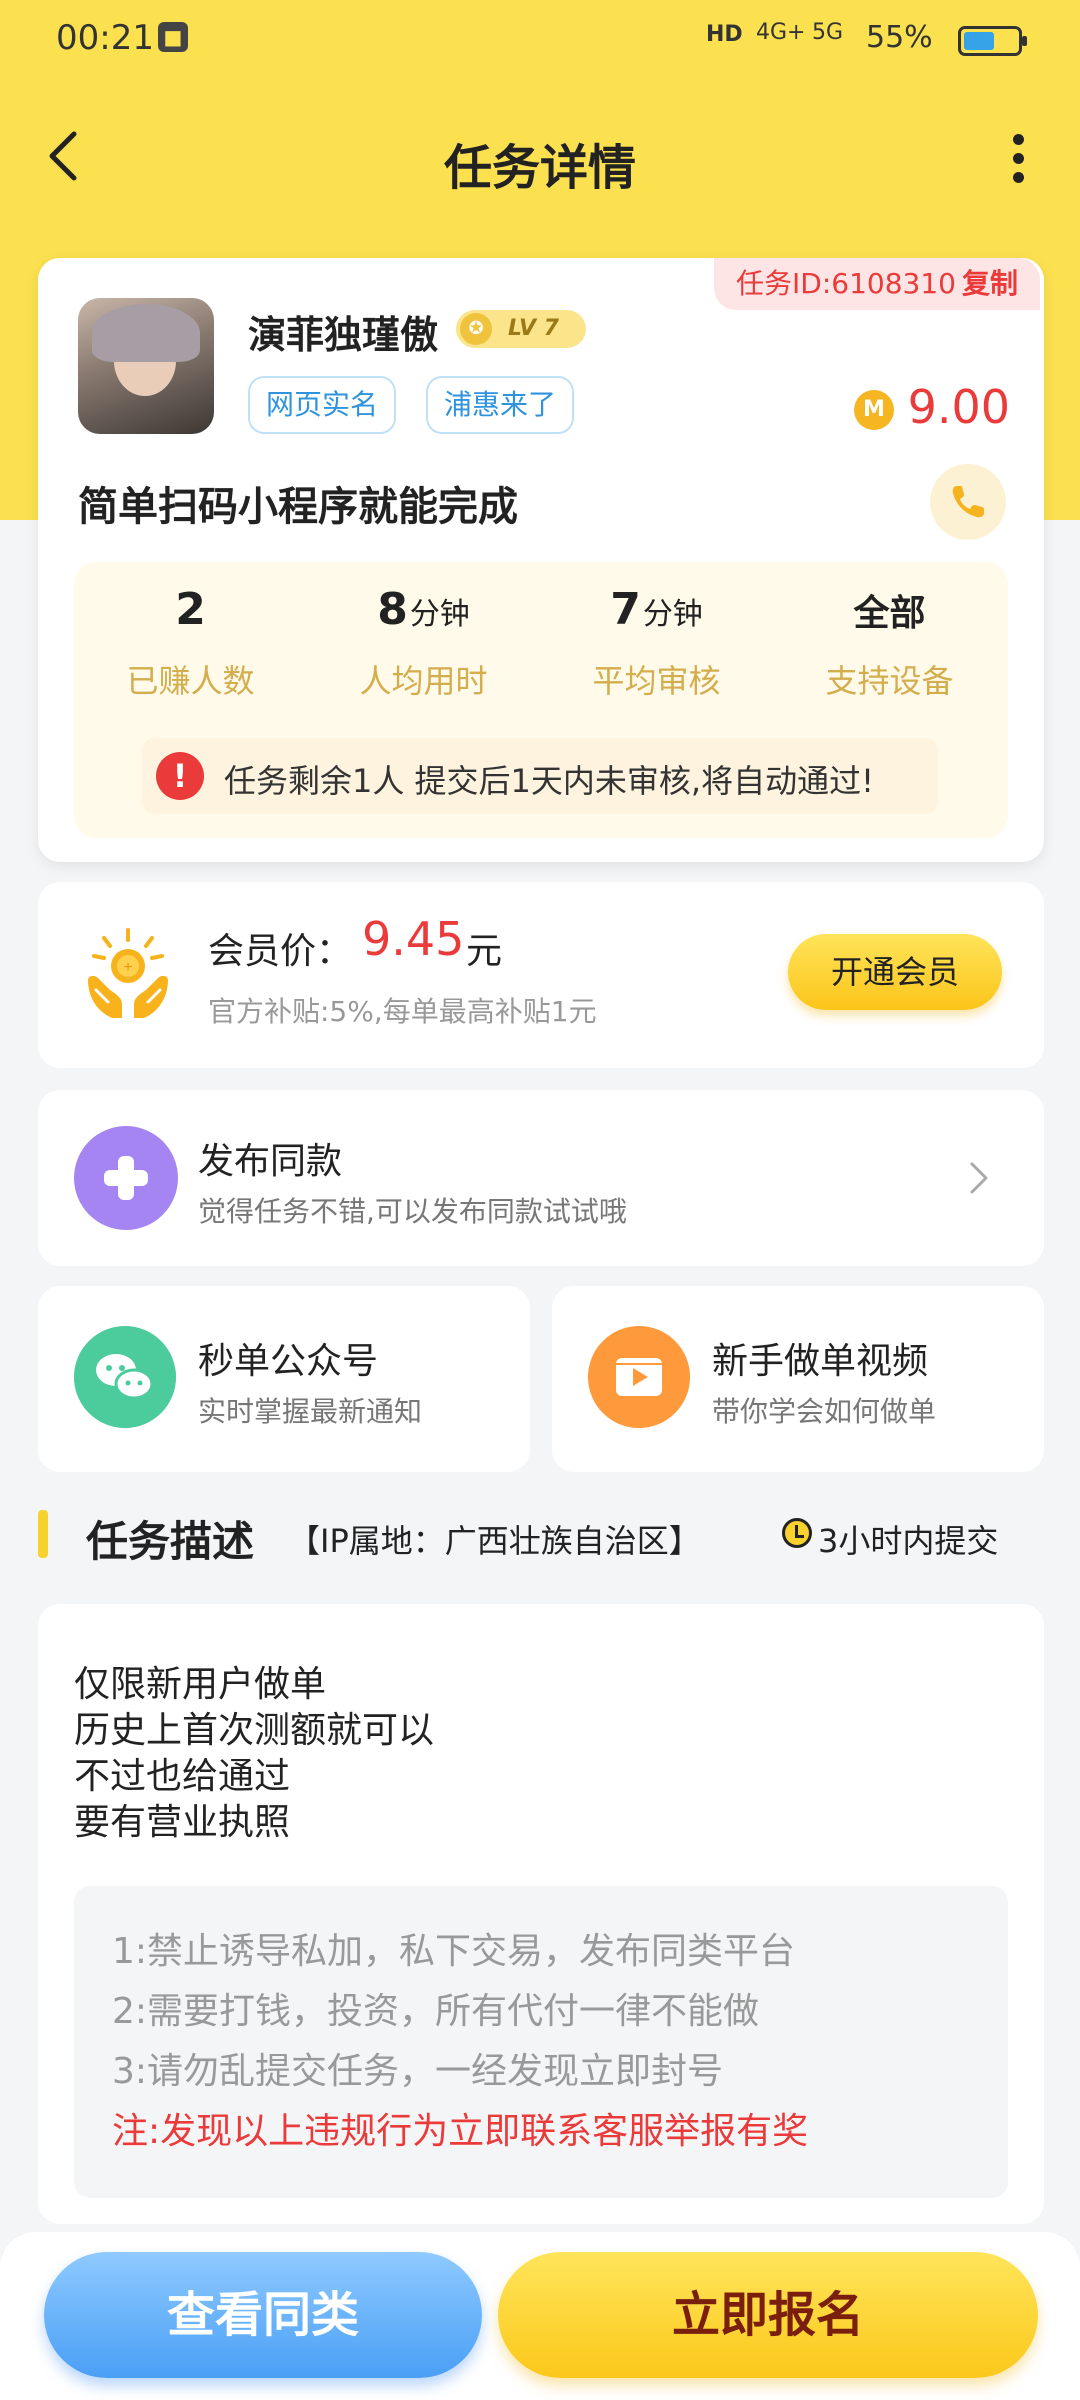 The image size is (1080, 2400). What do you see at coordinates (454, 1951) in the screenshot?
I see `rule-item: 1:禁止诱导私加，私下交易，发布同类平台` at bounding box center [454, 1951].